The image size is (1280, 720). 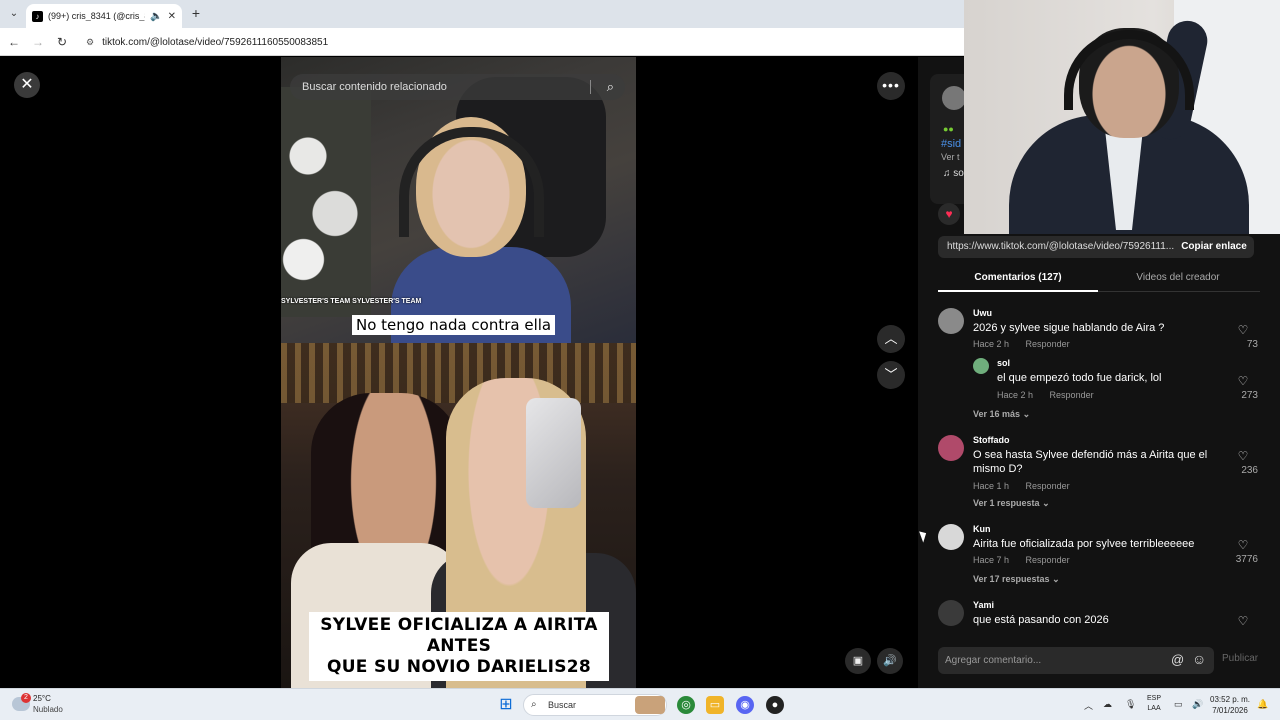 What do you see at coordinates (48, 709) in the screenshot?
I see `weather-desc: Nublado` at bounding box center [48, 709].